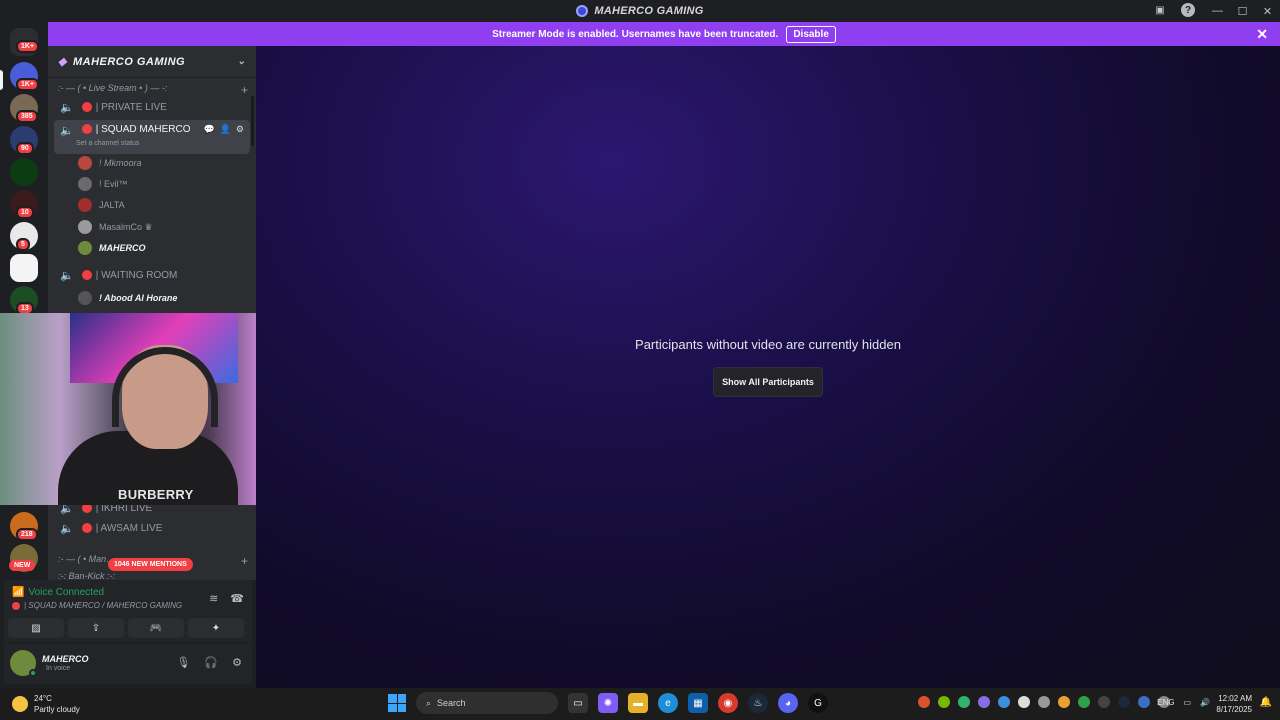 This screenshot has height=720, width=1280. Describe the element at coordinates (582, 11) in the screenshot. I see `server-logo-icon` at that location.